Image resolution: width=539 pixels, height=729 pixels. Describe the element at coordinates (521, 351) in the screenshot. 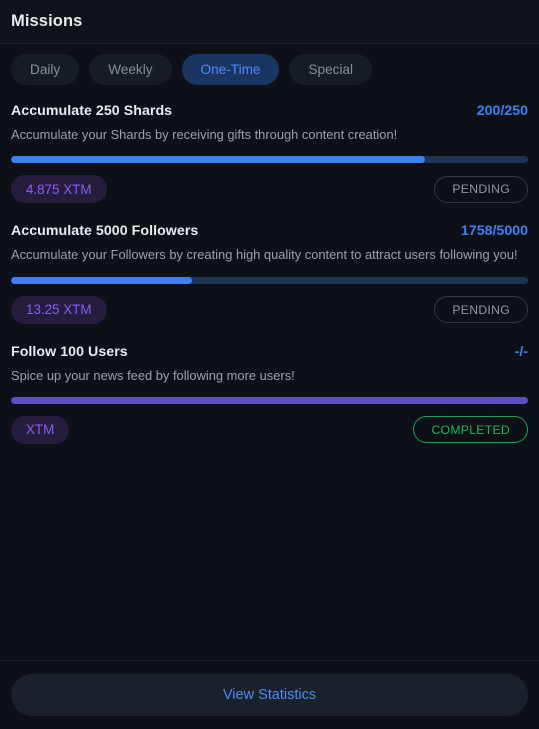

I see `mission-progress-counter: -/-` at that location.